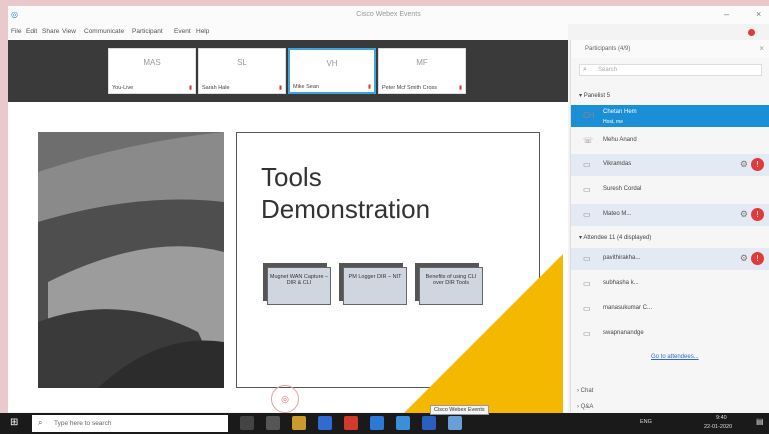 This screenshot has width=769, height=434. Describe the element at coordinates (152, 62) in the screenshot. I see `video-initials: MAS` at that location.